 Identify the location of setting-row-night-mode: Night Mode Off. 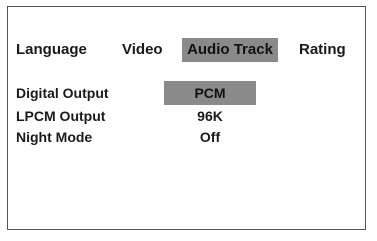
(186, 137).